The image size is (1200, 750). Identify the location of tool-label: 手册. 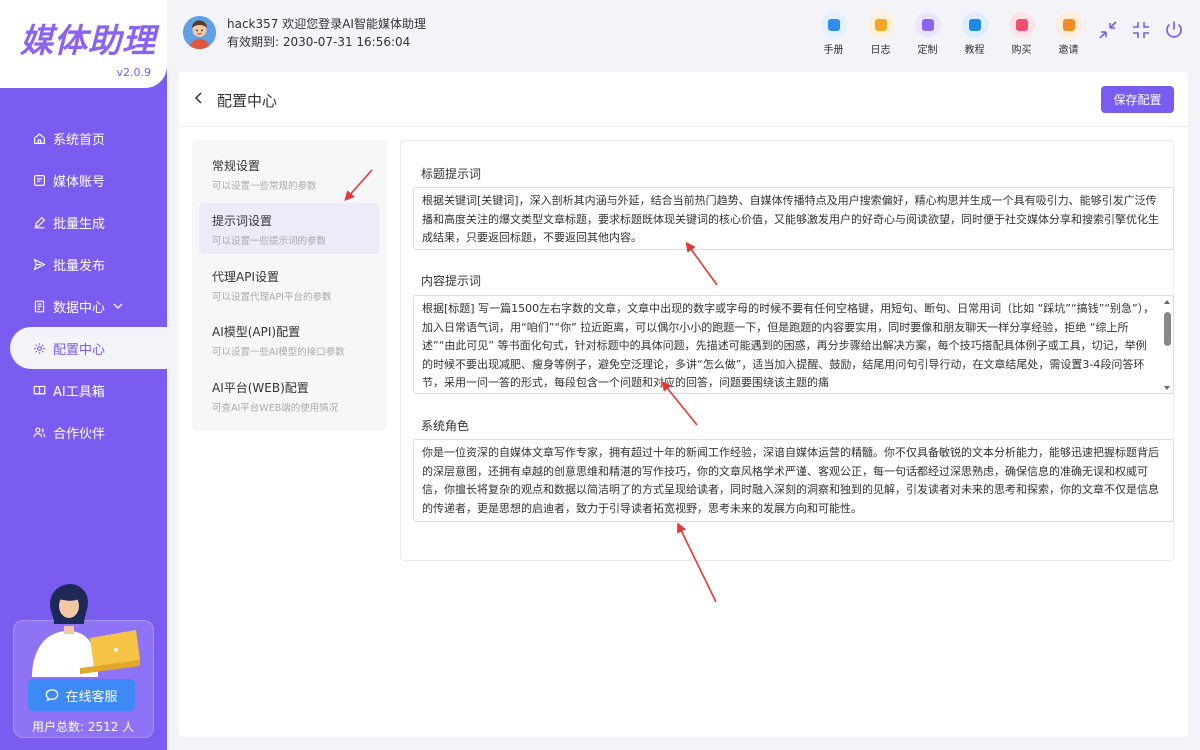
(833, 50).